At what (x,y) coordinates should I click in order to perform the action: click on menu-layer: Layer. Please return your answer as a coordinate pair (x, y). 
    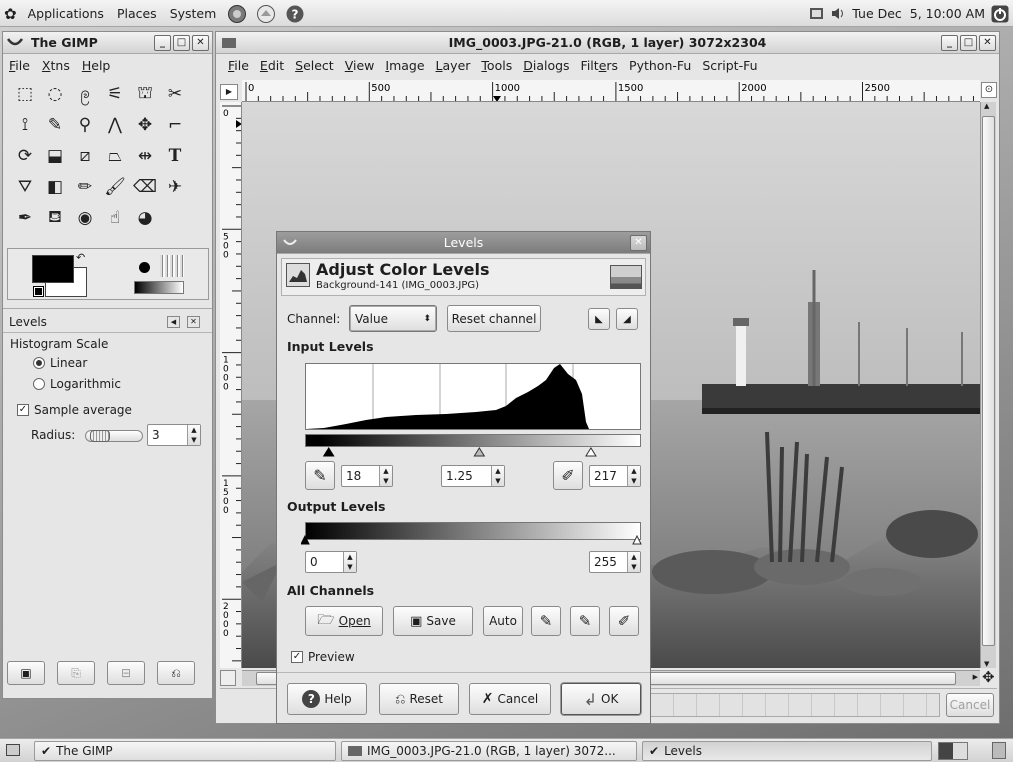
    Looking at the image, I should click on (453, 65).